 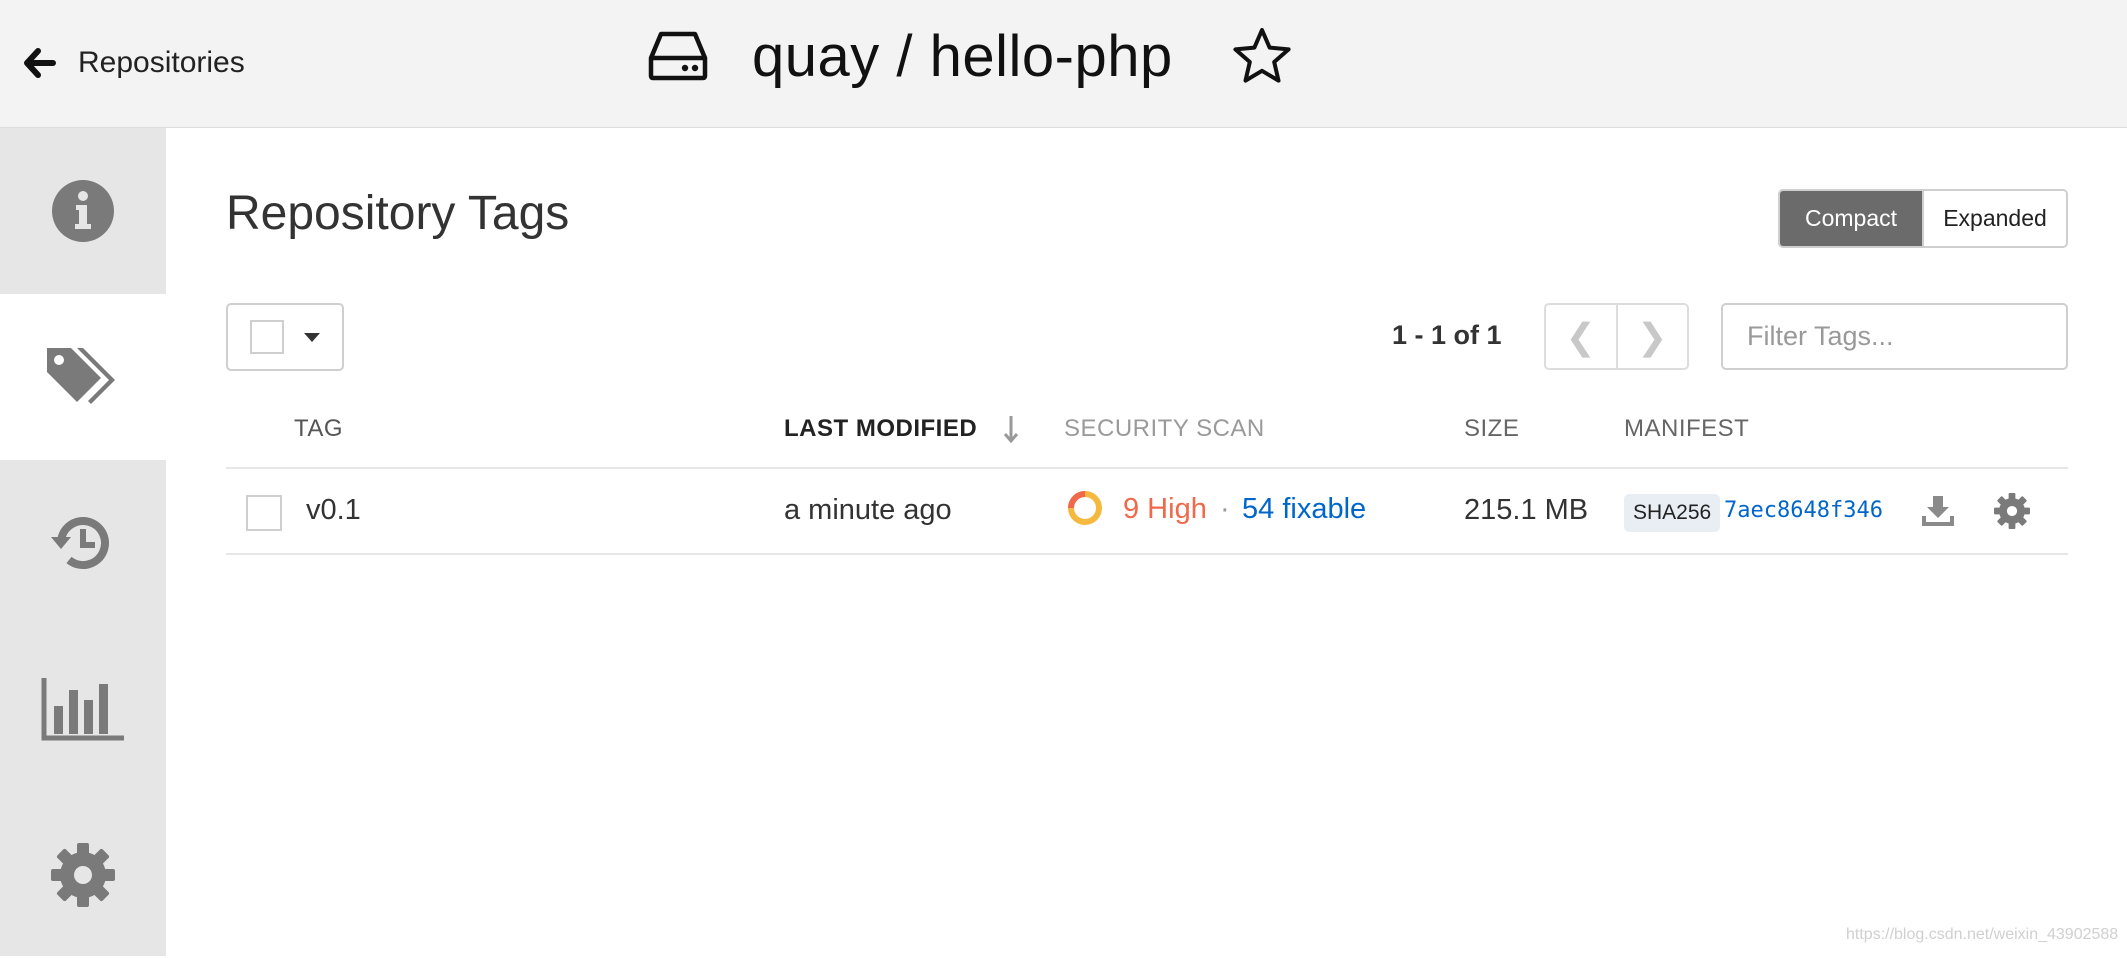 I want to click on sidebar-item-info, so click(x=83, y=211).